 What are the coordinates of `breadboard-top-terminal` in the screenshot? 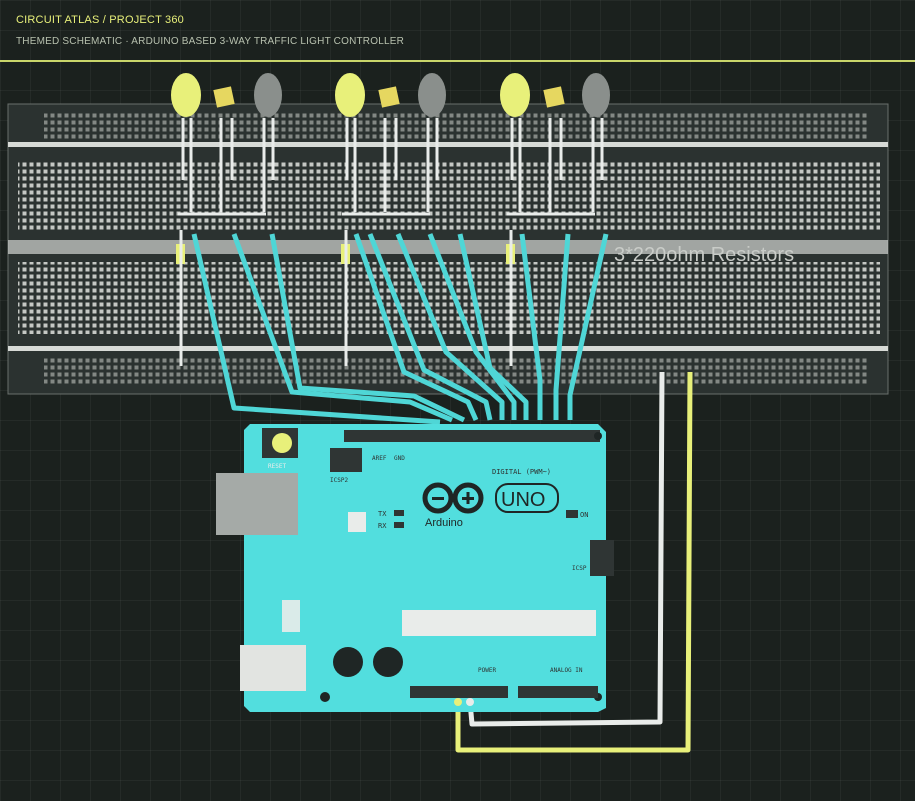 It's located at (449, 196).